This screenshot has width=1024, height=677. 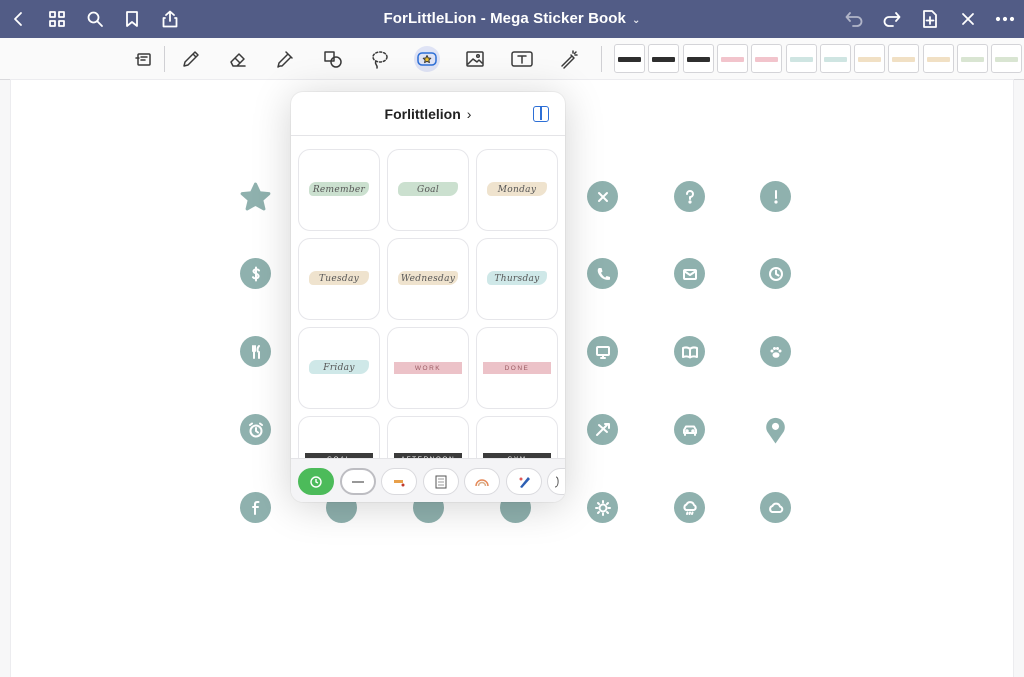 I want to click on sticker-label: Thursday, so click(x=517, y=279).